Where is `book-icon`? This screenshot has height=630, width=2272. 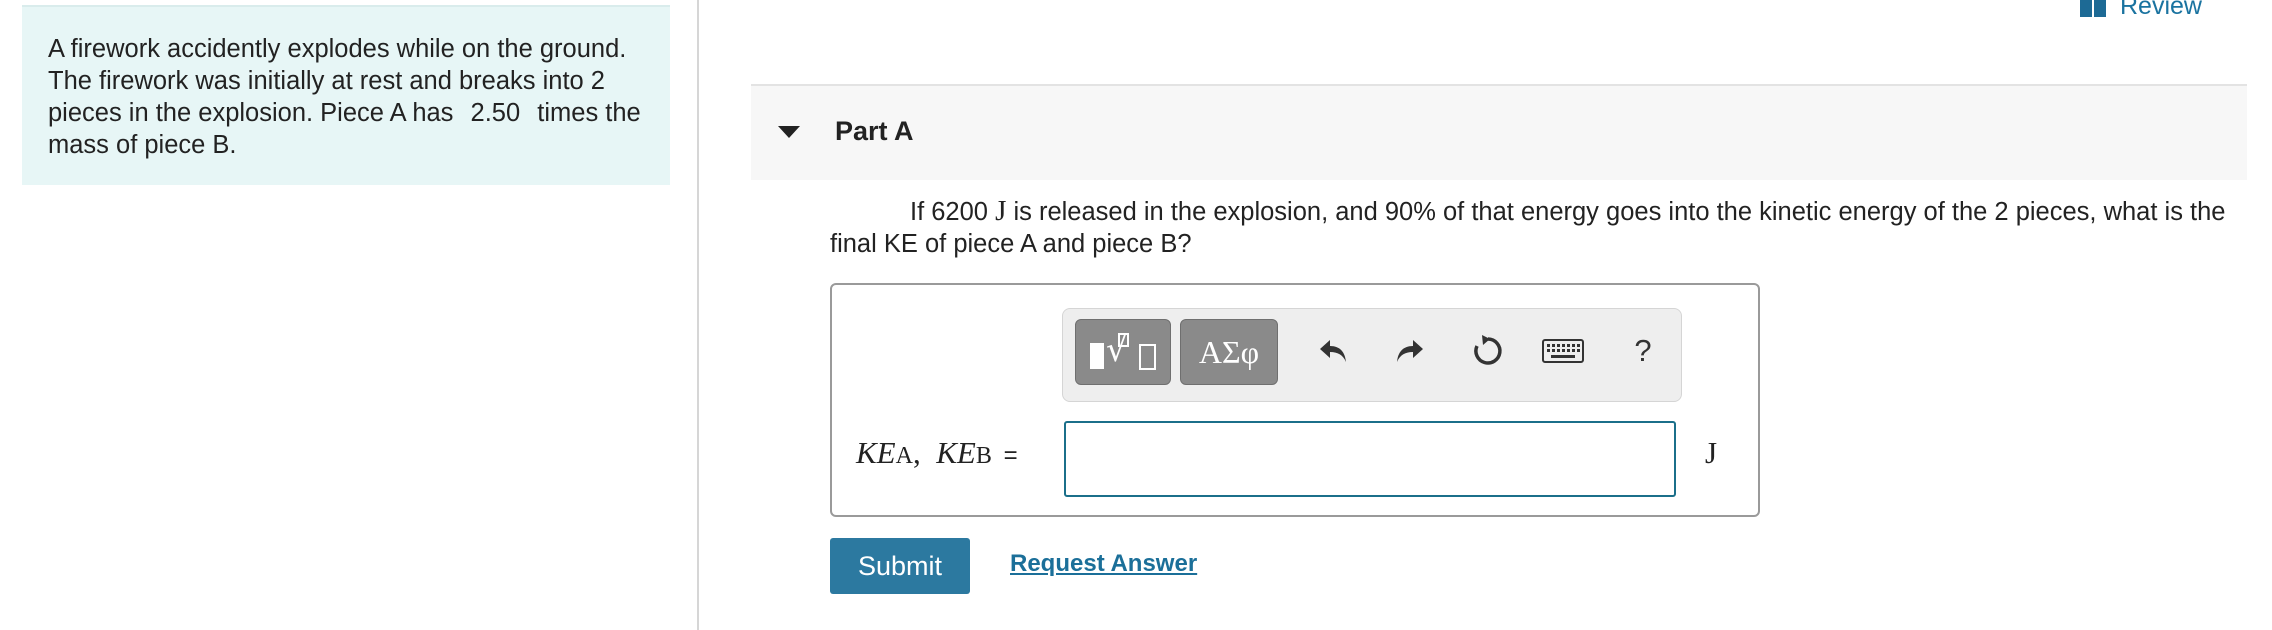 book-icon is located at coordinates (2093, 8).